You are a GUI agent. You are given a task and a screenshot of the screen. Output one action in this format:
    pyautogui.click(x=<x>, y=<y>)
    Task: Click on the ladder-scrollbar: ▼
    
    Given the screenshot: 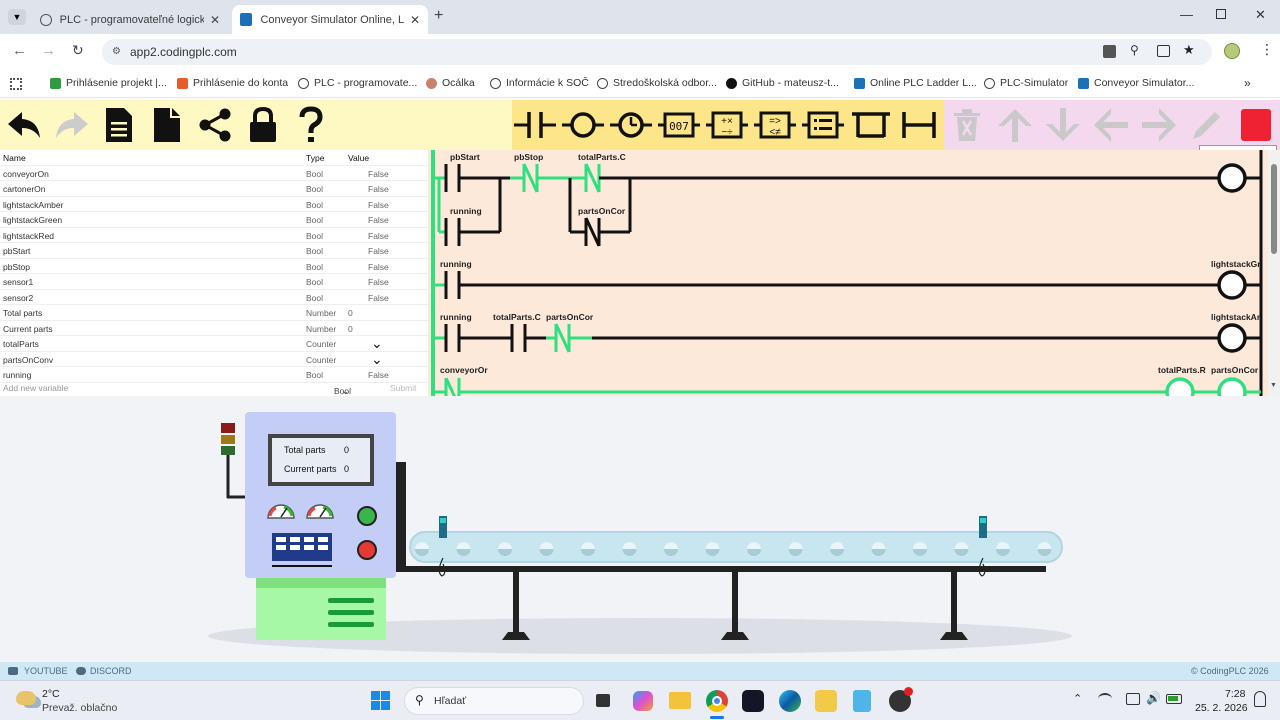 What is the action you would take?
    pyautogui.click(x=1274, y=273)
    